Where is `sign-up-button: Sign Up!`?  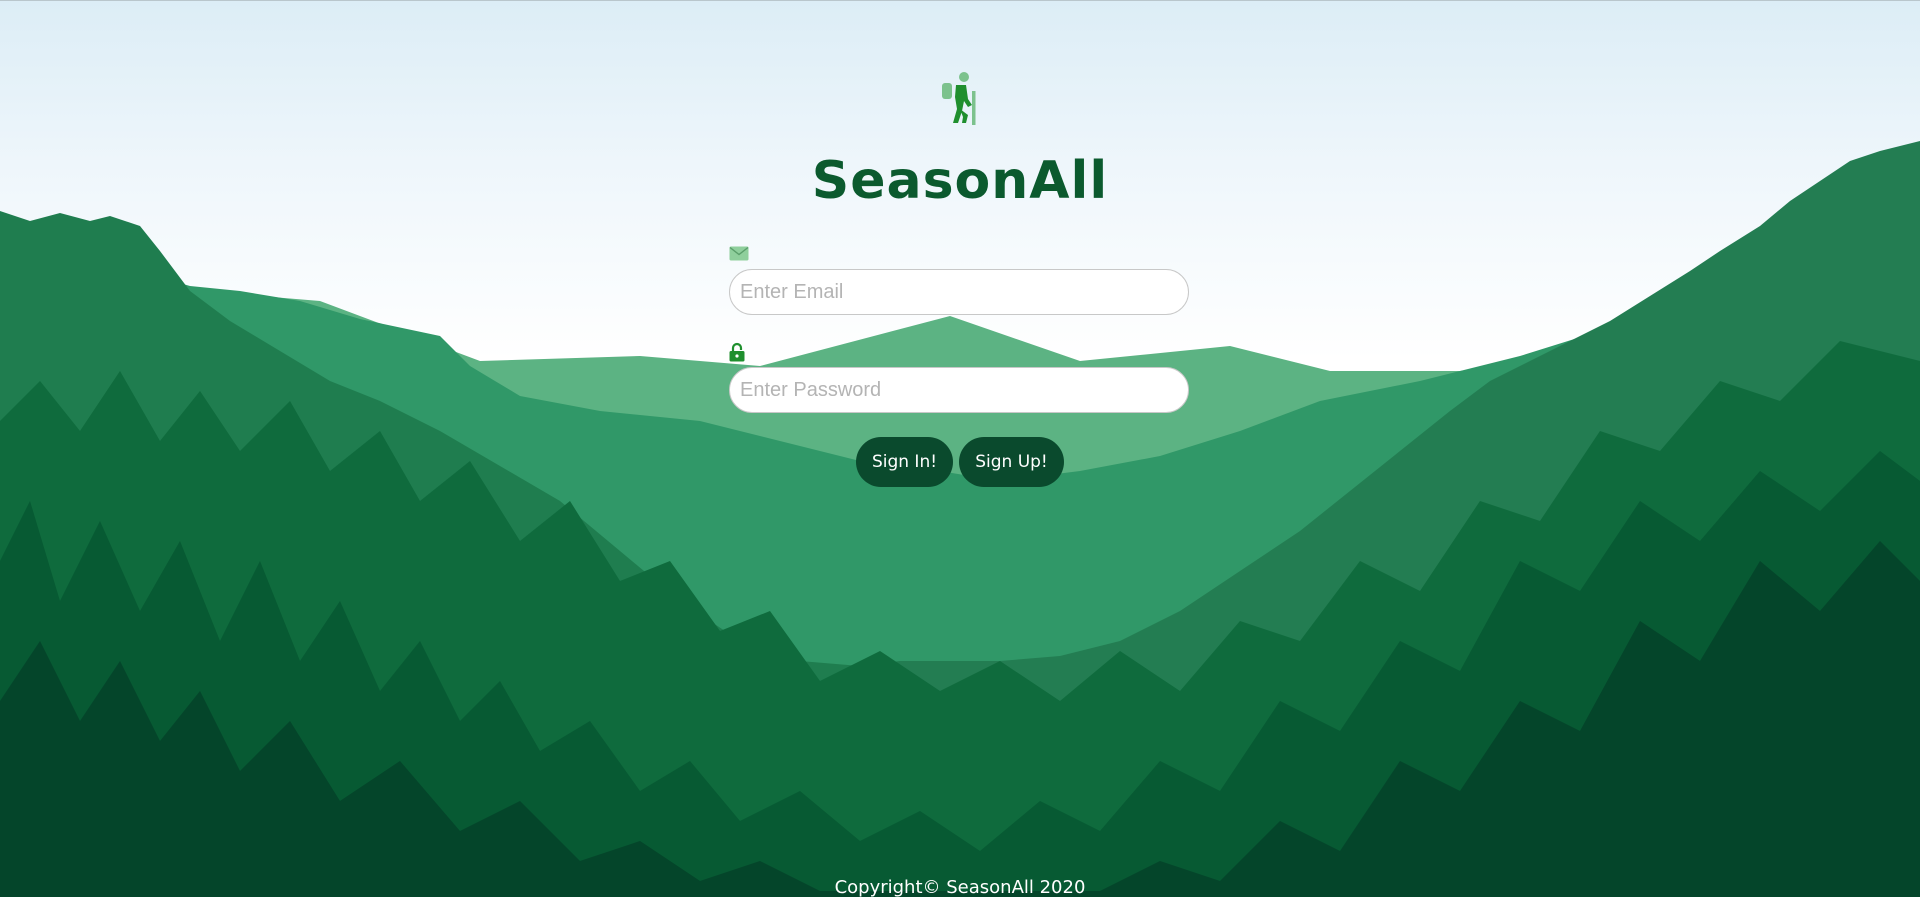
sign-up-button: Sign Up! is located at coordinates (1011, 462).